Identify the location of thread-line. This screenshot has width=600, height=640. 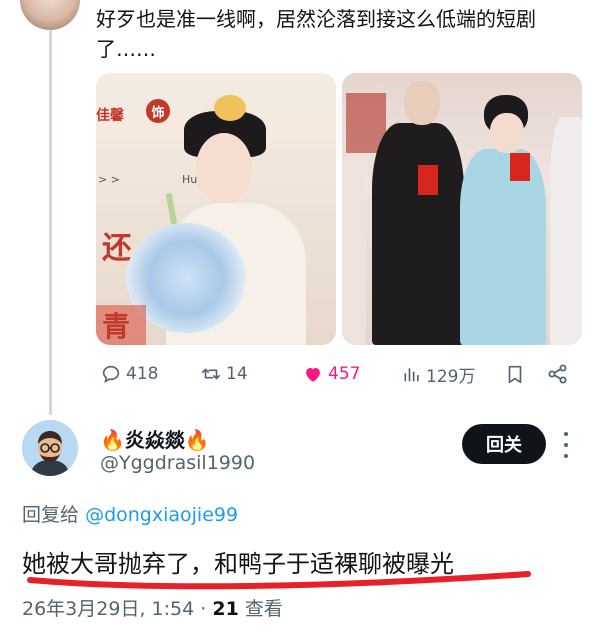
(50, 222).